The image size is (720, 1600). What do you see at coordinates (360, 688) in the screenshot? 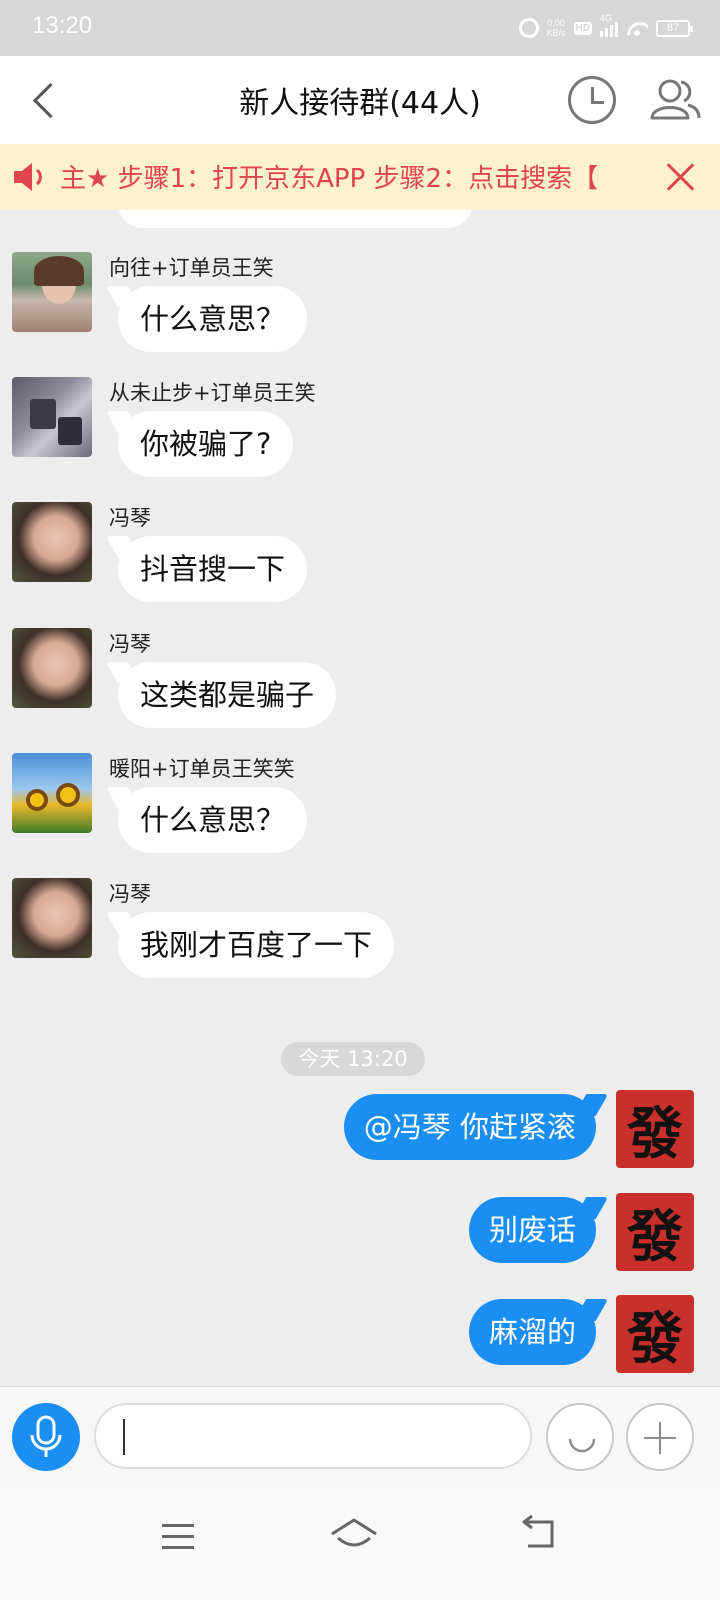
I see `message-item: 冯琴 这类都是骗子` at bounding box center [360, 688].